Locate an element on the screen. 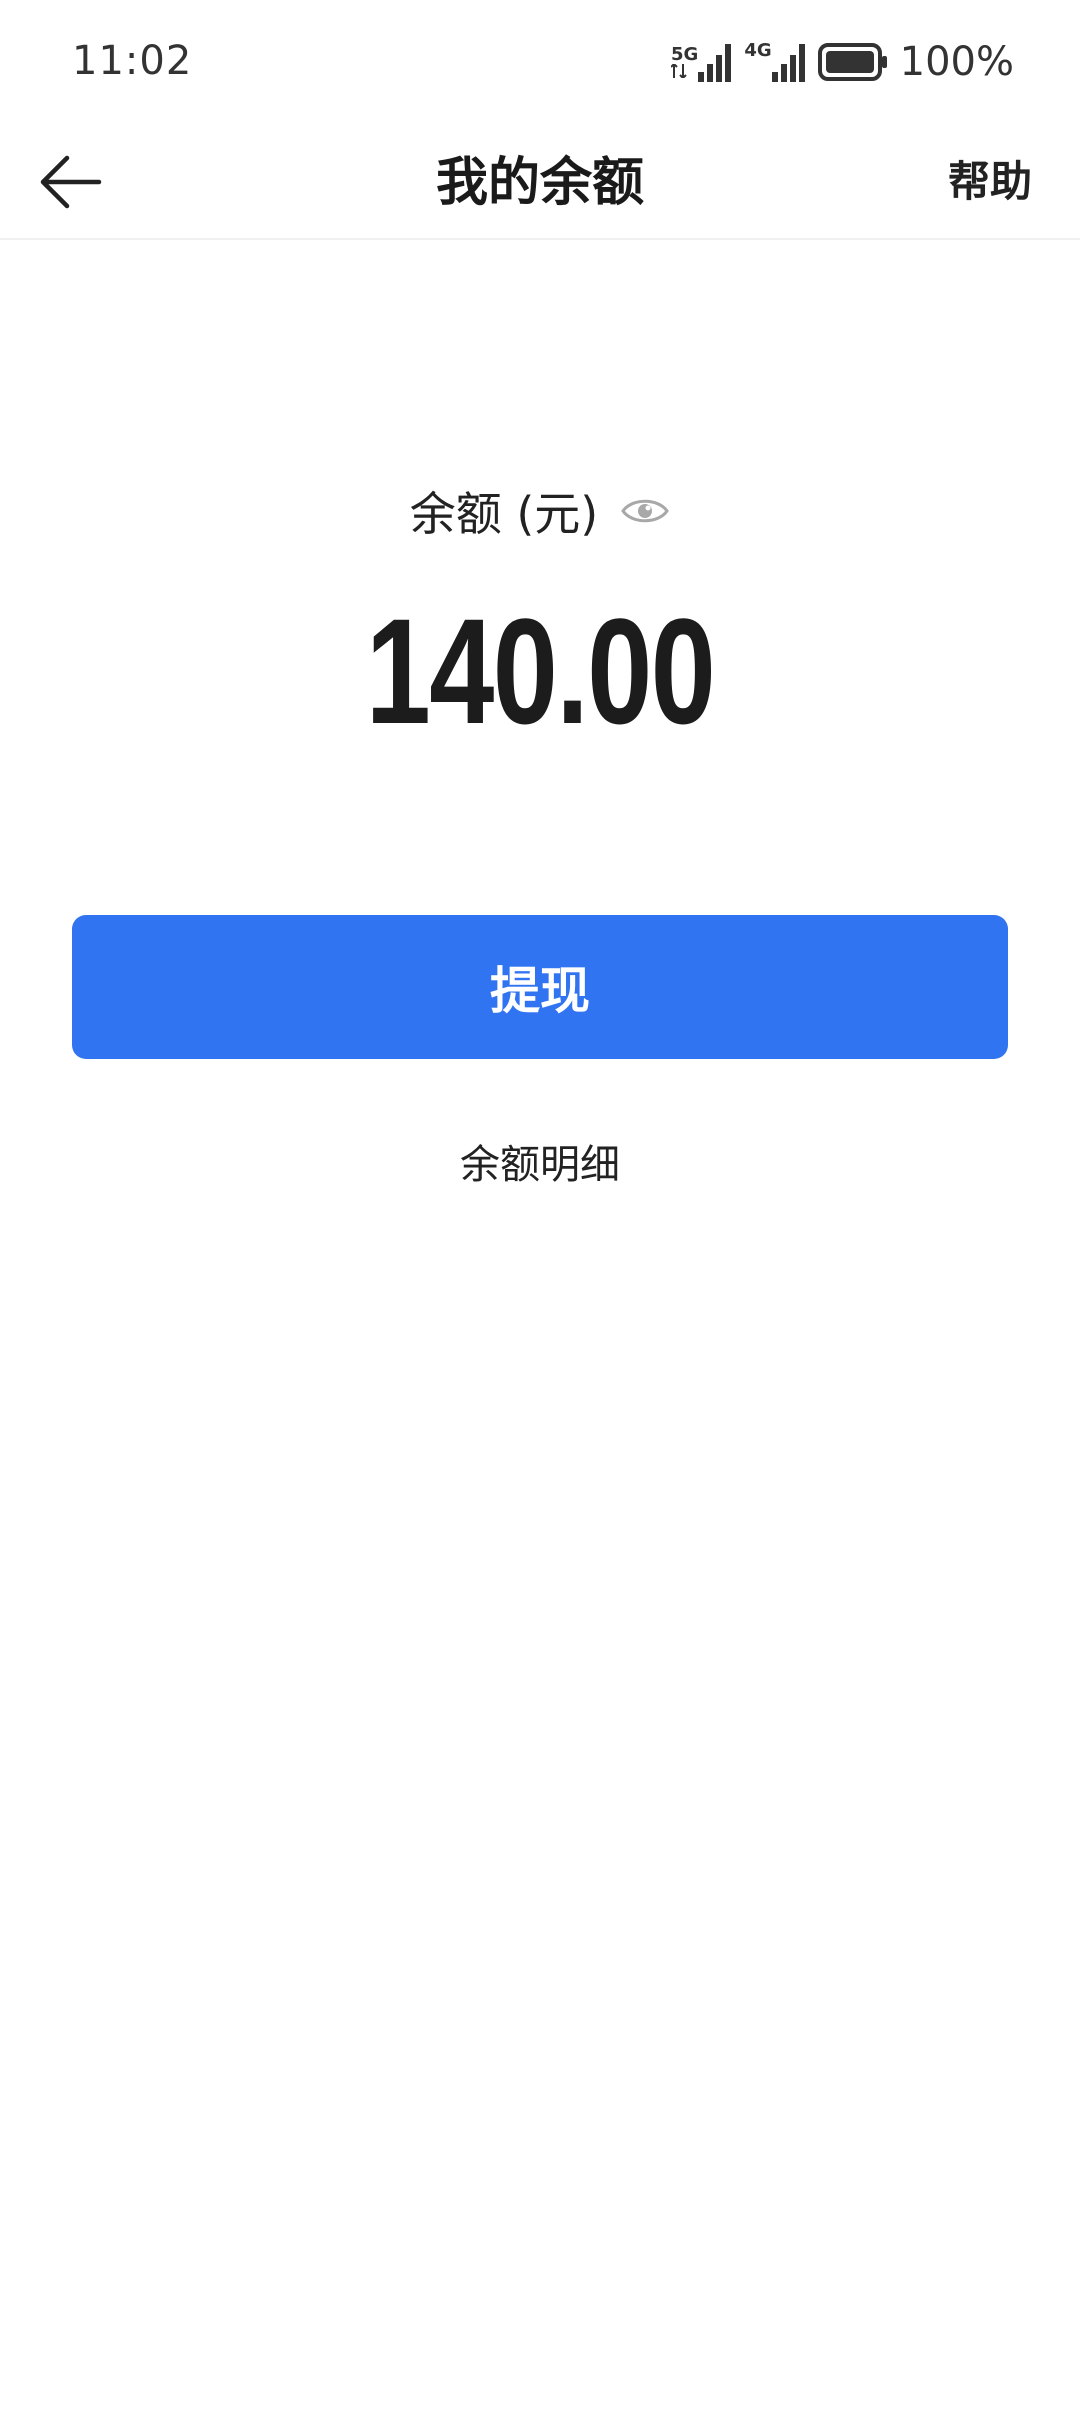  nav-bar: 我的余额 帮助 is located at coordinates (540, 180).